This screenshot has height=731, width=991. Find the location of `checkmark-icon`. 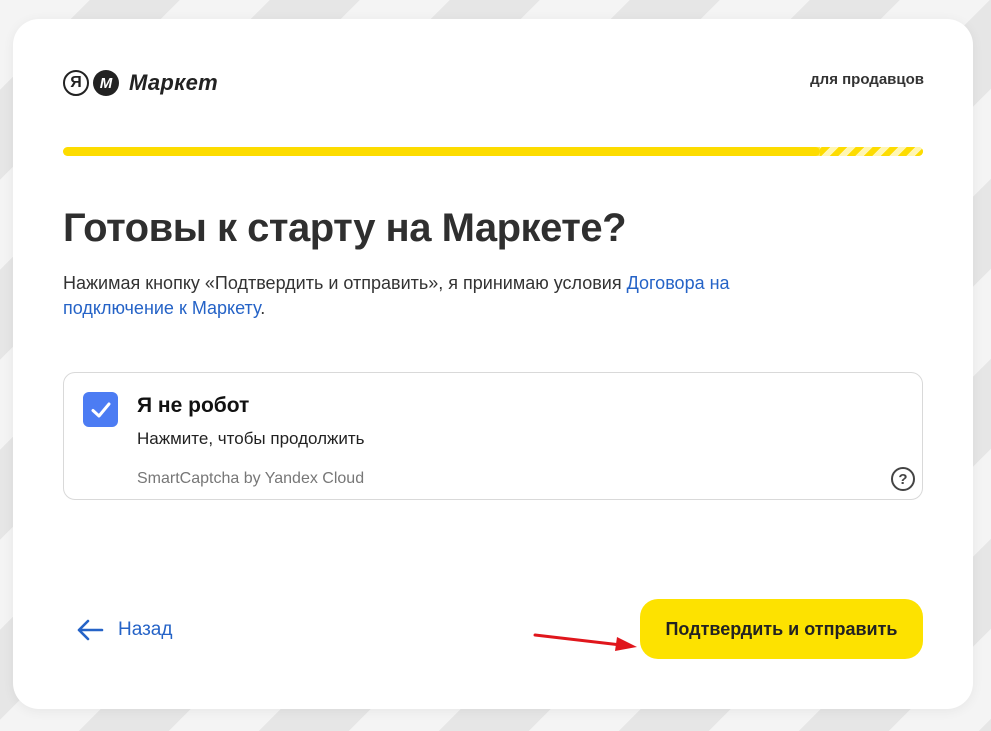

checkmark-icon is located at coordinates (100, 409).